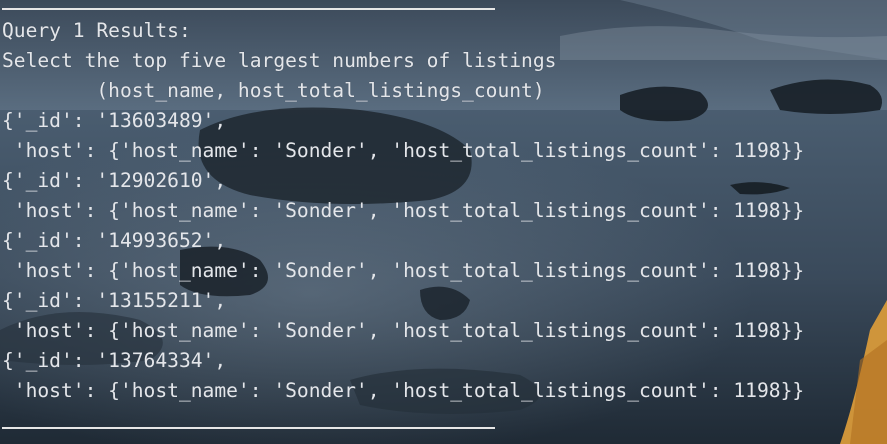  What do you see at coordinates (114, 180) in the screenshot?
I see `record-id-line: {'_id': '12902610',` at bounding box center [114, 180].